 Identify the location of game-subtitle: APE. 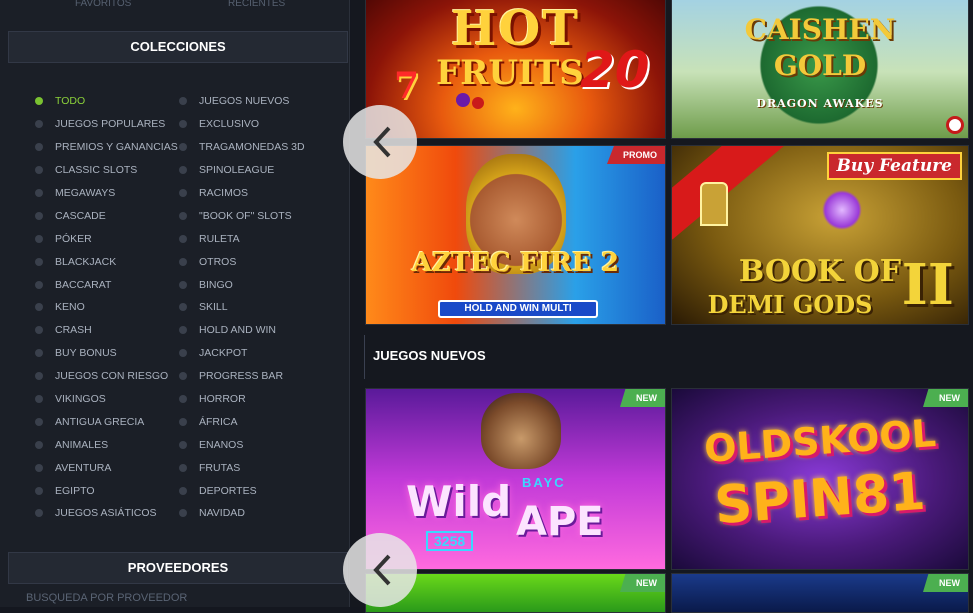
(560, 522).